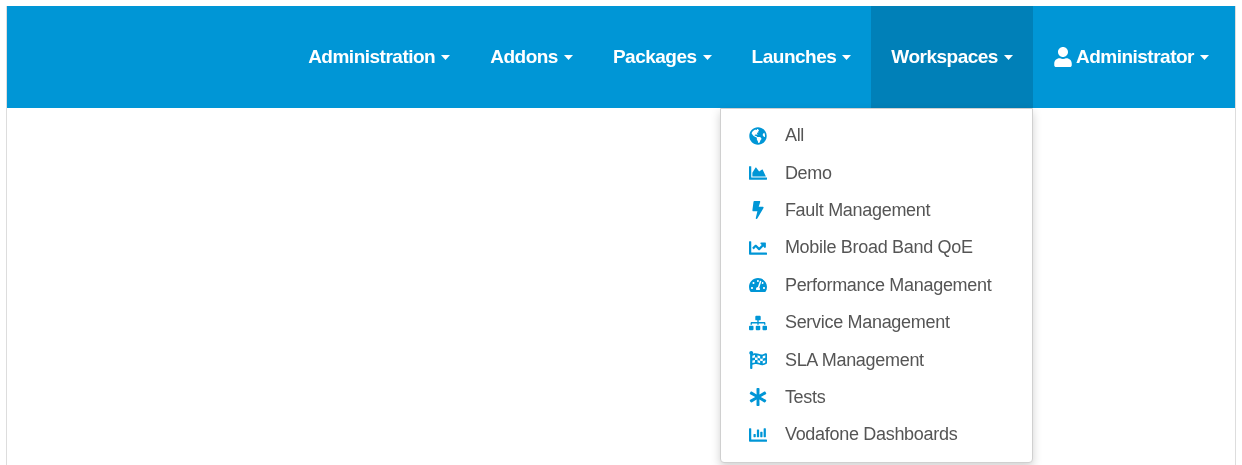 The width and height of the screenshot is (1242, 465). I want to click on line-chart-icon, so click(757, 247).